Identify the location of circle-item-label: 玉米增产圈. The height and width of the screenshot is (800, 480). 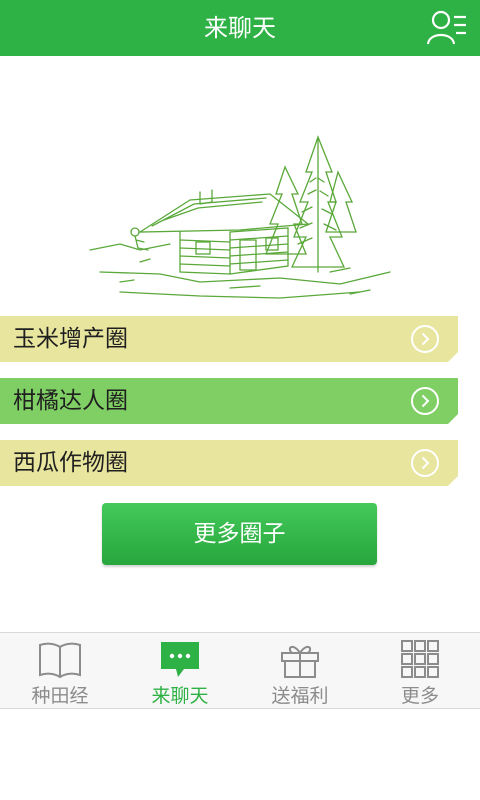
(70, 339).